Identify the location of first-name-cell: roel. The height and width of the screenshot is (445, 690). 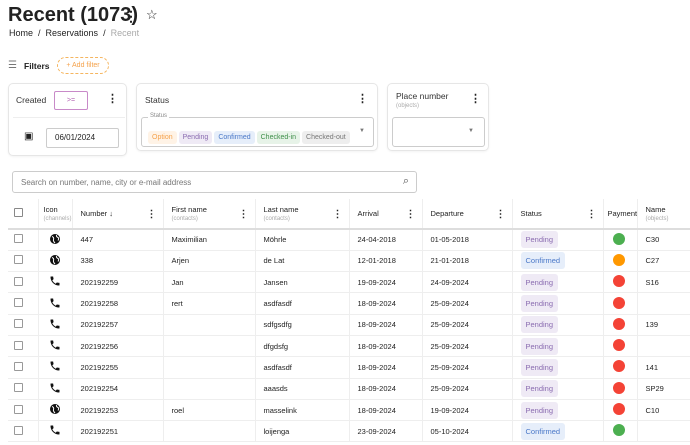
(209, 410).